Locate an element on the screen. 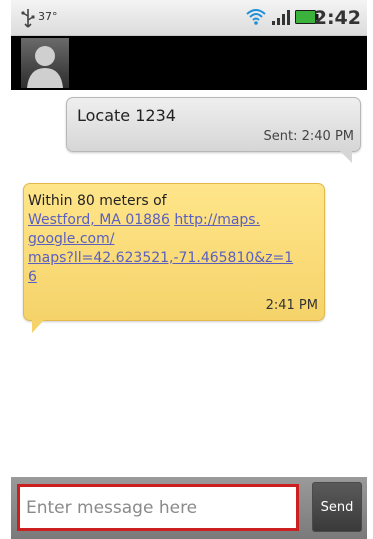 Image resolution: width=373 pixels, height=539 pixels. maps-link-cont: google.com/ is located at coordinates (71, 239).